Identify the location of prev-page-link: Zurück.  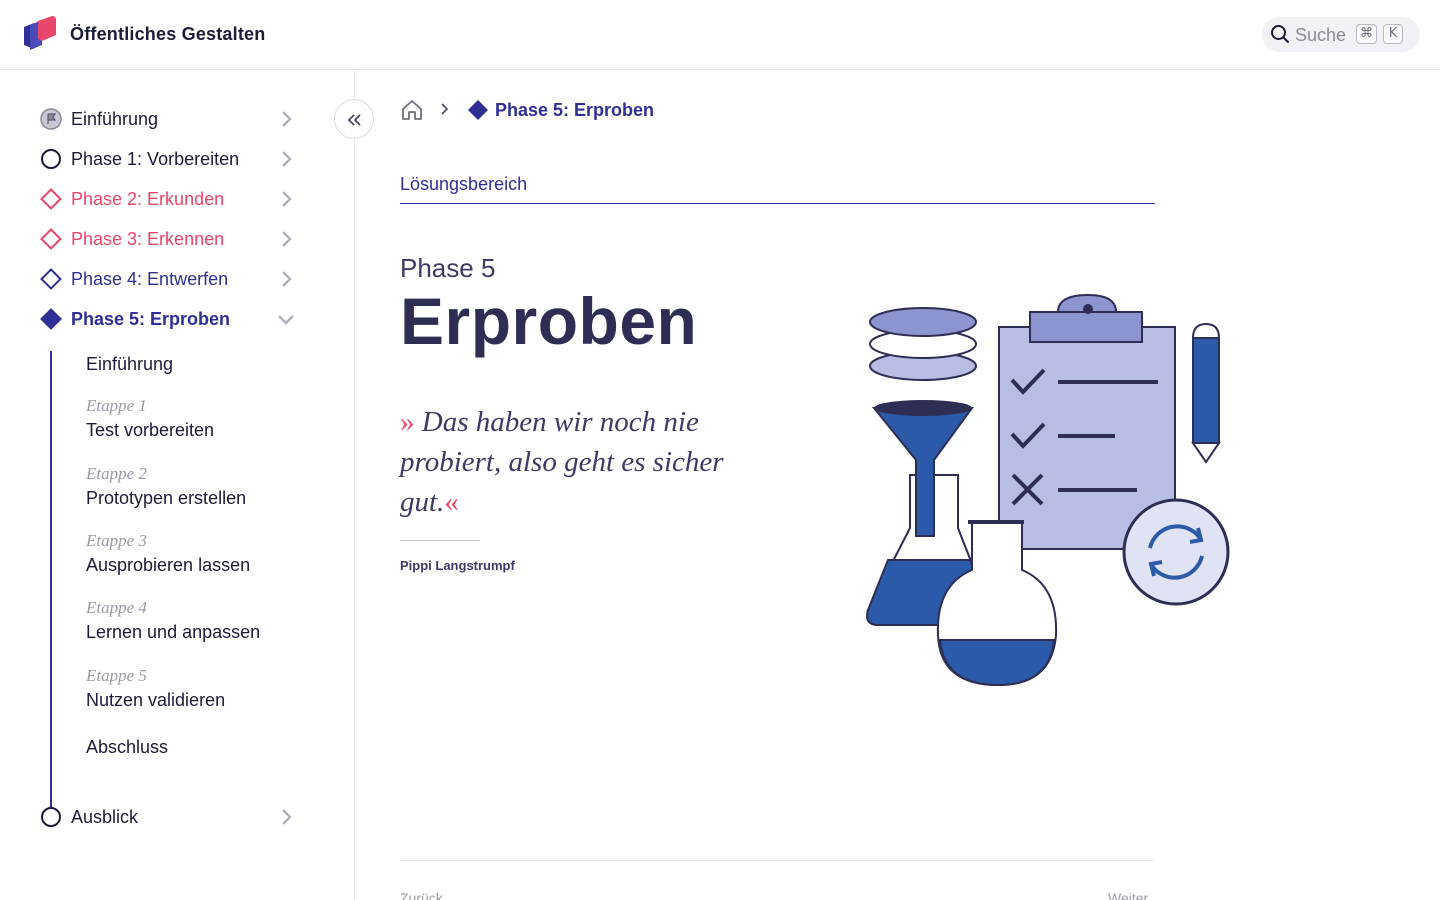
(421, 895).